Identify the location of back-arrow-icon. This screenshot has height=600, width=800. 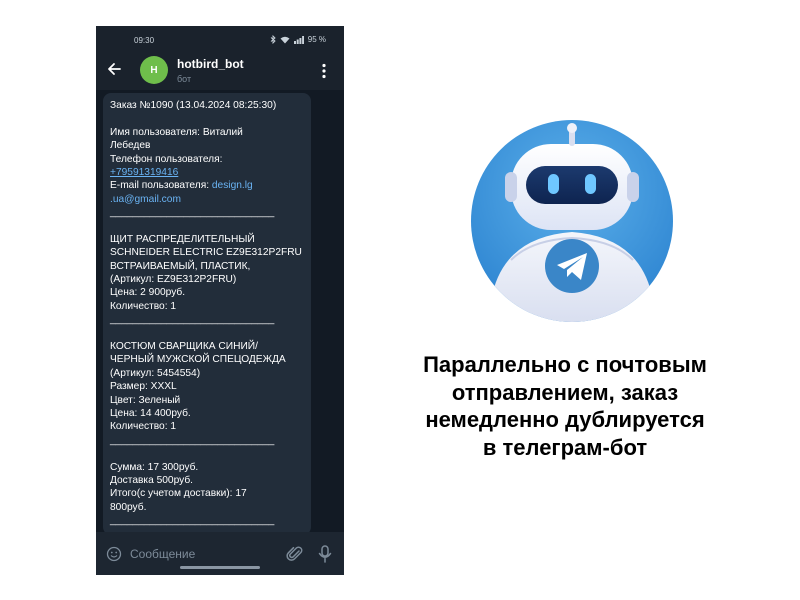
(114, 69).